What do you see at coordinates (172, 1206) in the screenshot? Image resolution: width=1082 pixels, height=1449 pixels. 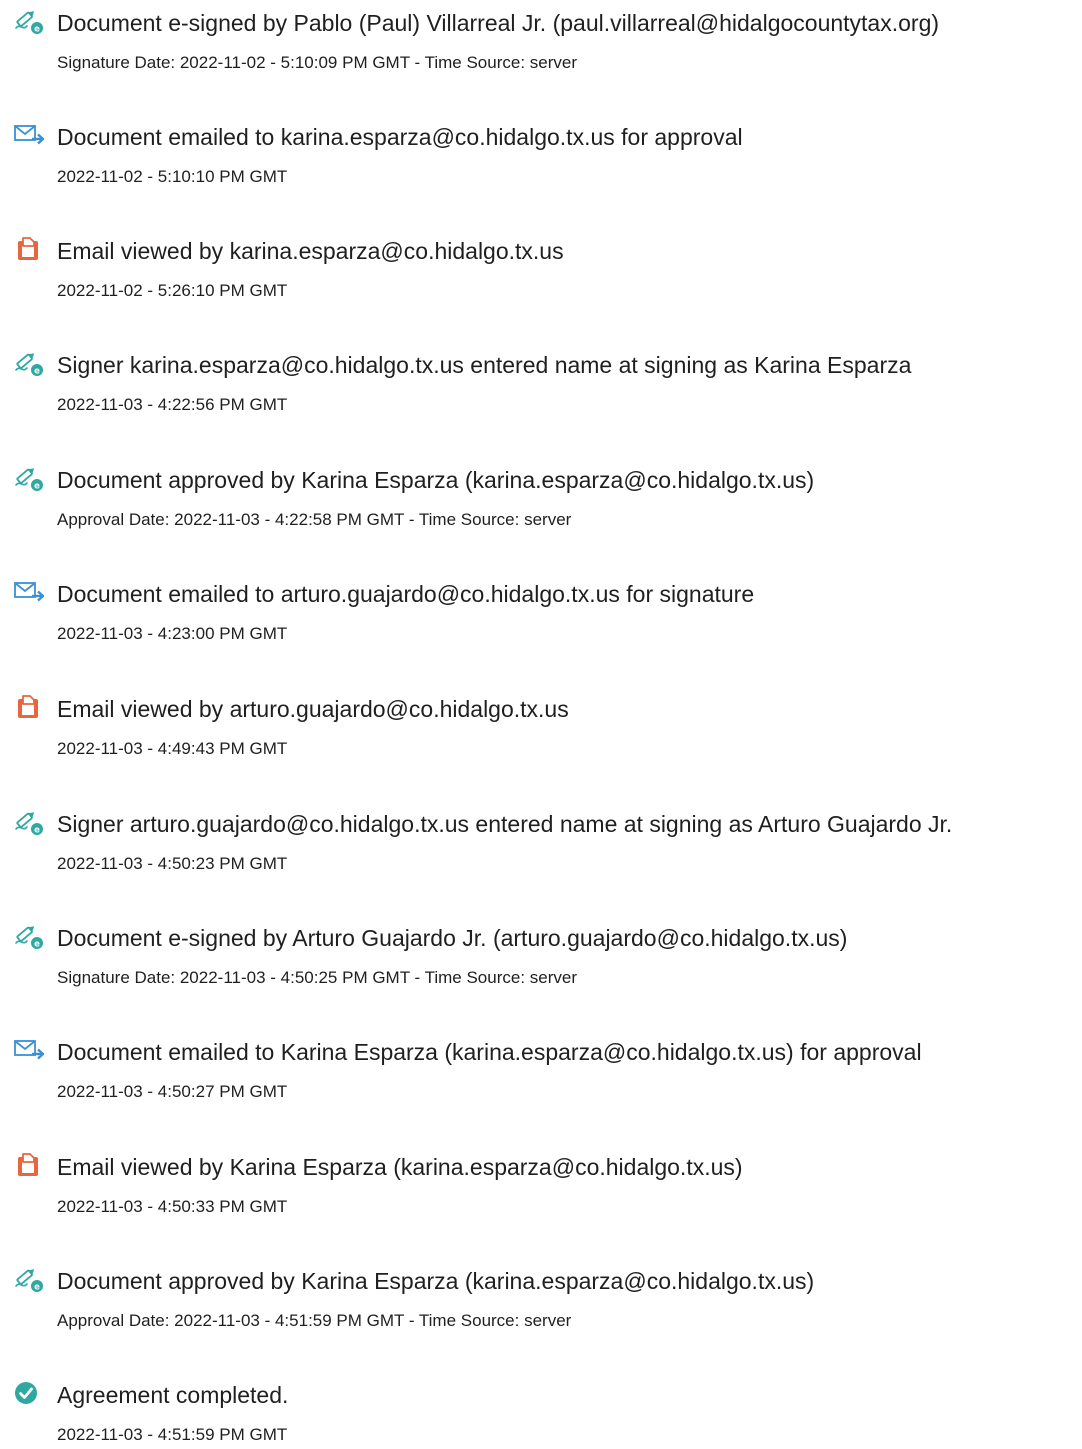 I see `event-date: 2022-11-03 - 4:50:33 PM GMT` at bounding box center [172, 1206].